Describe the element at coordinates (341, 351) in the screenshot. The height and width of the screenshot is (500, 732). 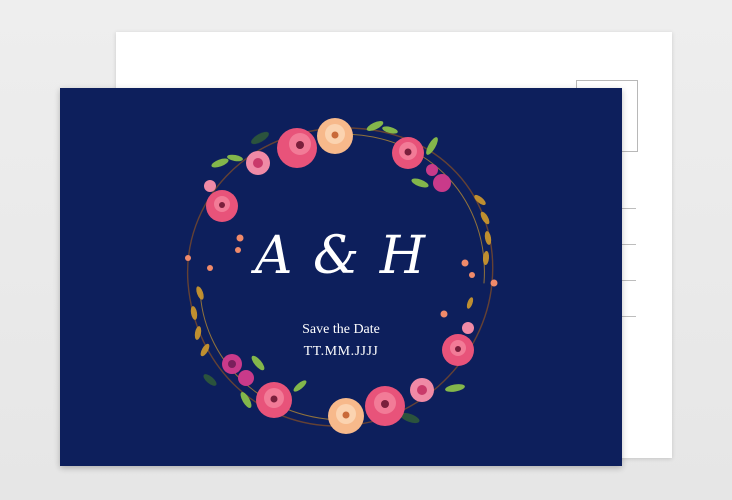
I see `date-placeholder-text: TT.MM.JJJJ` at that location.